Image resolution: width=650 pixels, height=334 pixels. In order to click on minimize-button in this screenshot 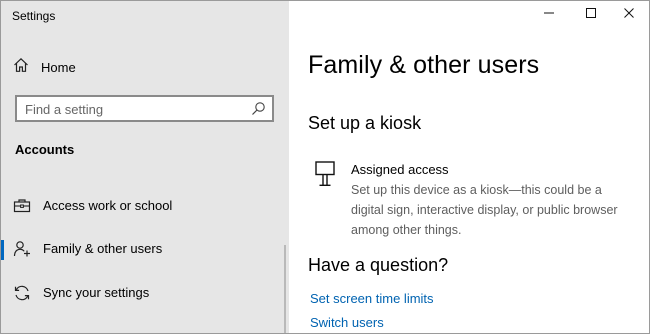, I will do `click(549, 15)`.